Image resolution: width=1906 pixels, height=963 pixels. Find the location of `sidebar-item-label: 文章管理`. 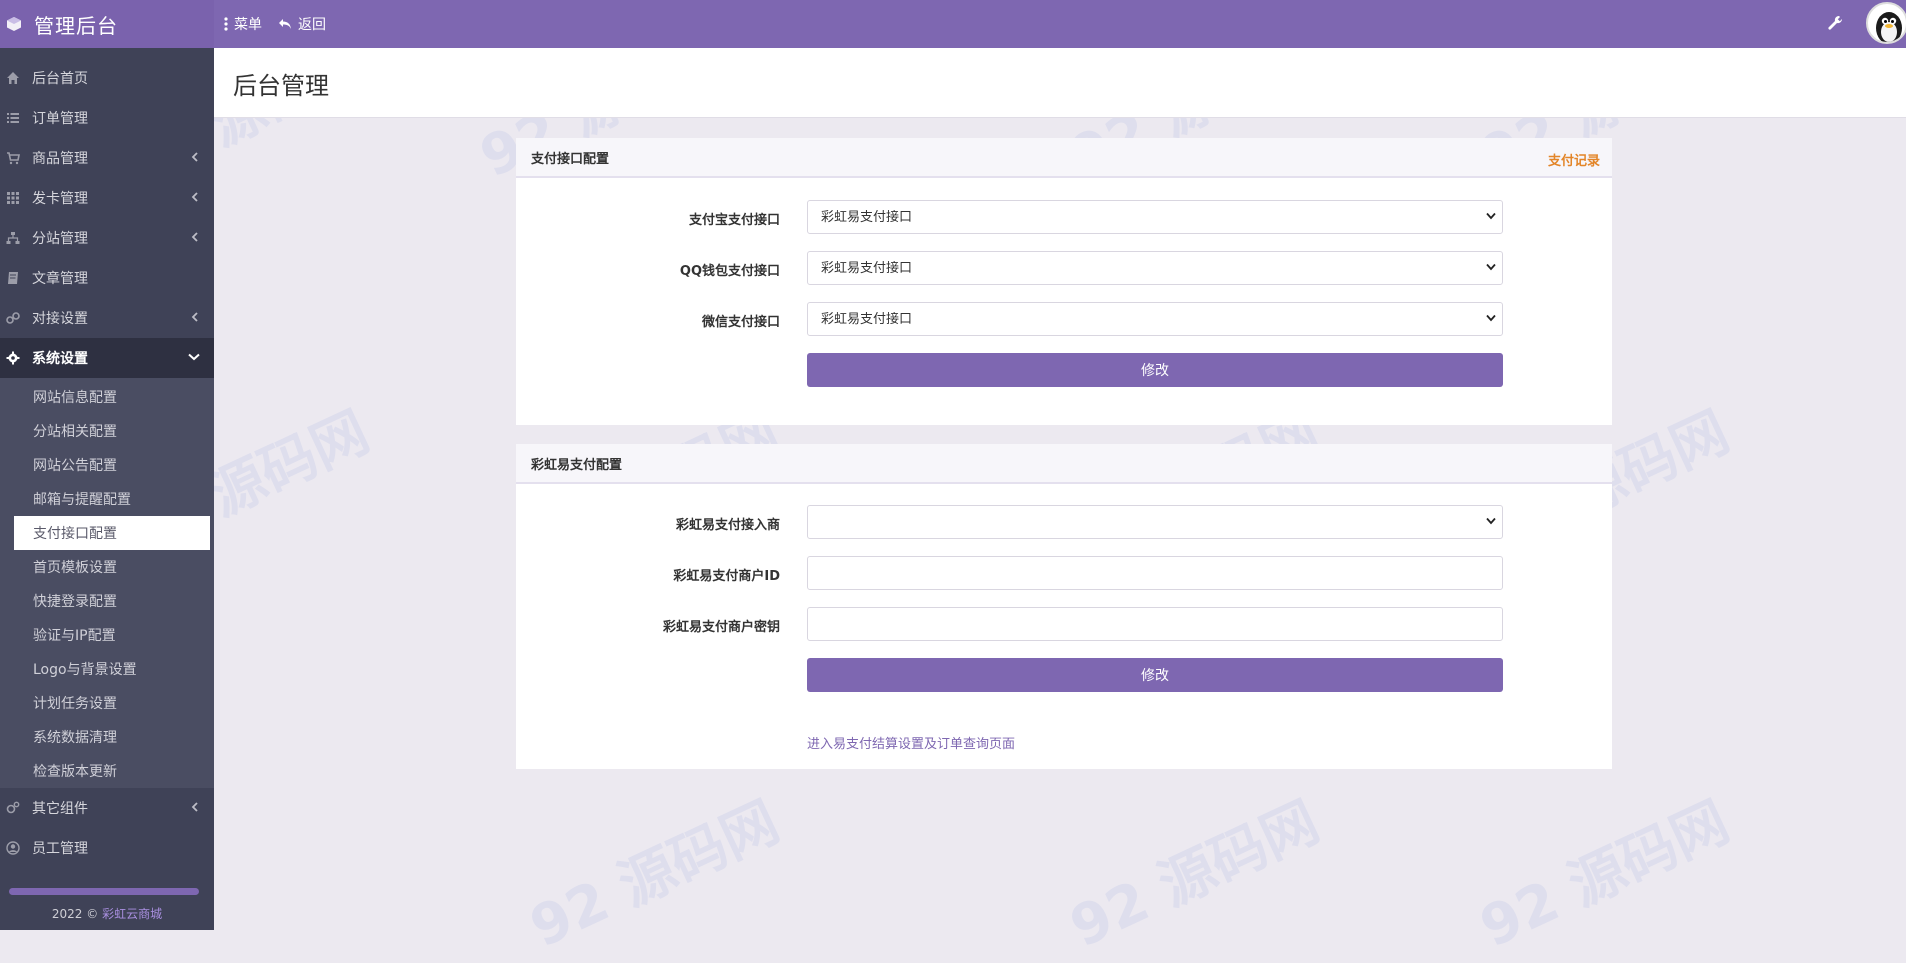

sidebar-item-label: 文章管理 is located at coordinates (60, 279).